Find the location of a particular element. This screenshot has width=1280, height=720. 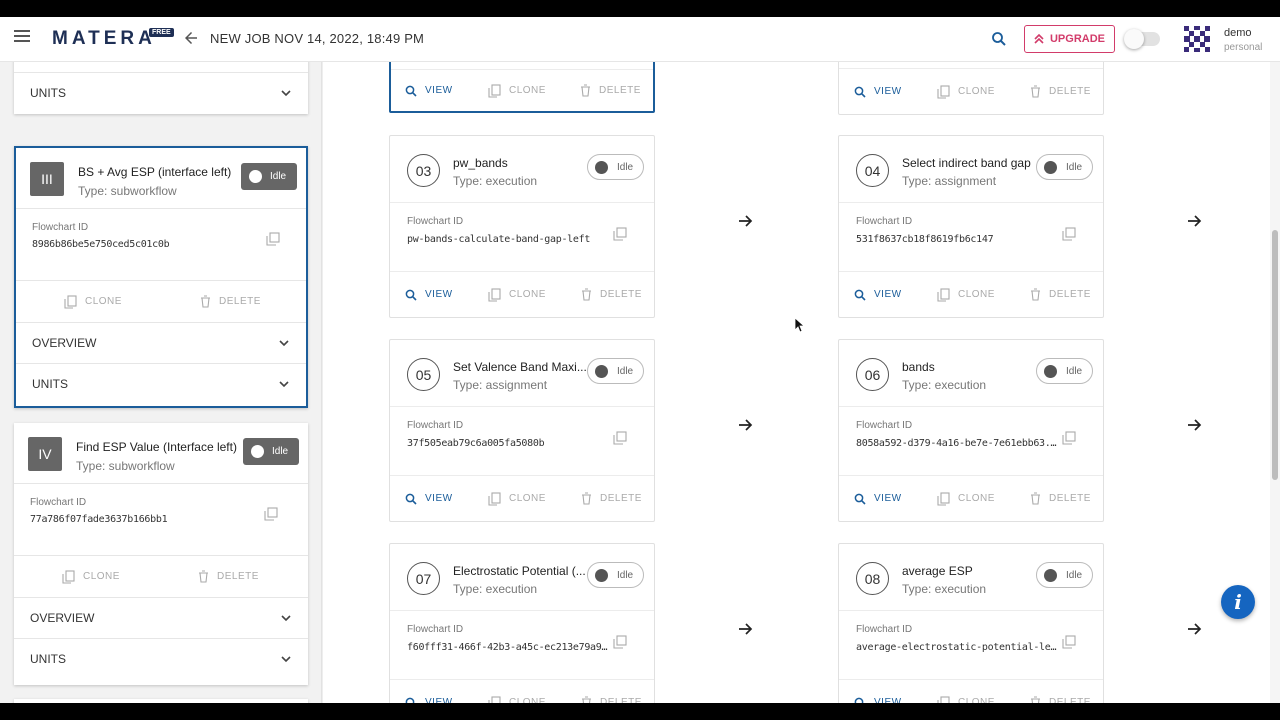

delete-label: DELETE is located at coordinates (1070, 700).